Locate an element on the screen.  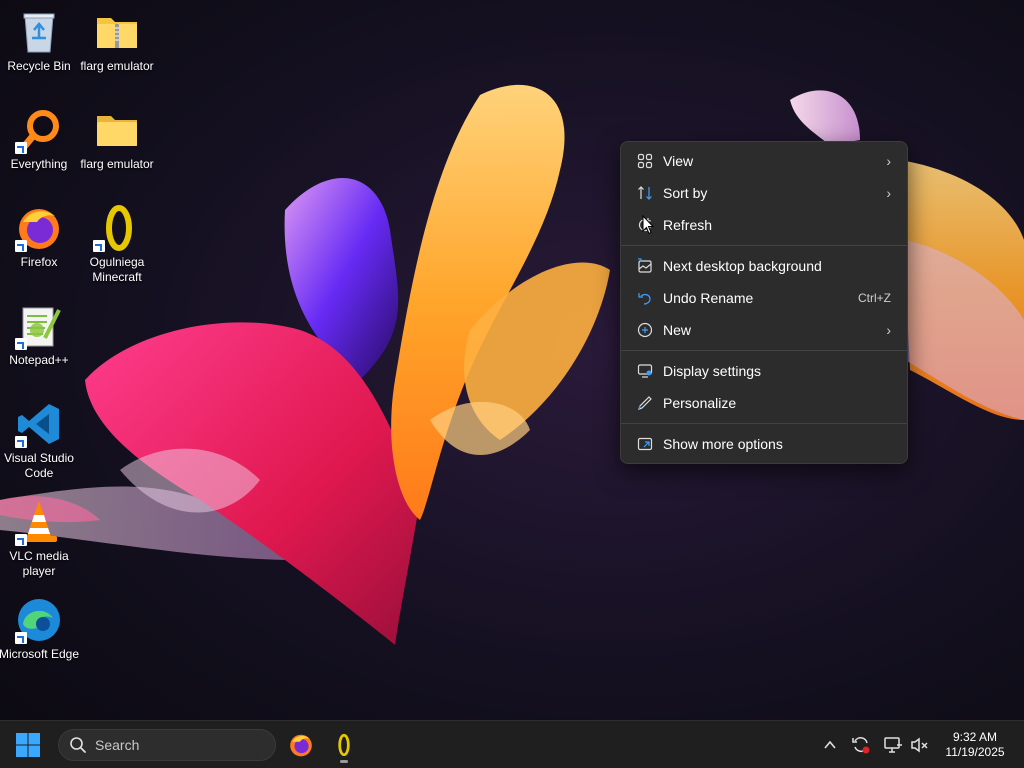
menu-item-label: Display settings is located at coordinates (712, 371).